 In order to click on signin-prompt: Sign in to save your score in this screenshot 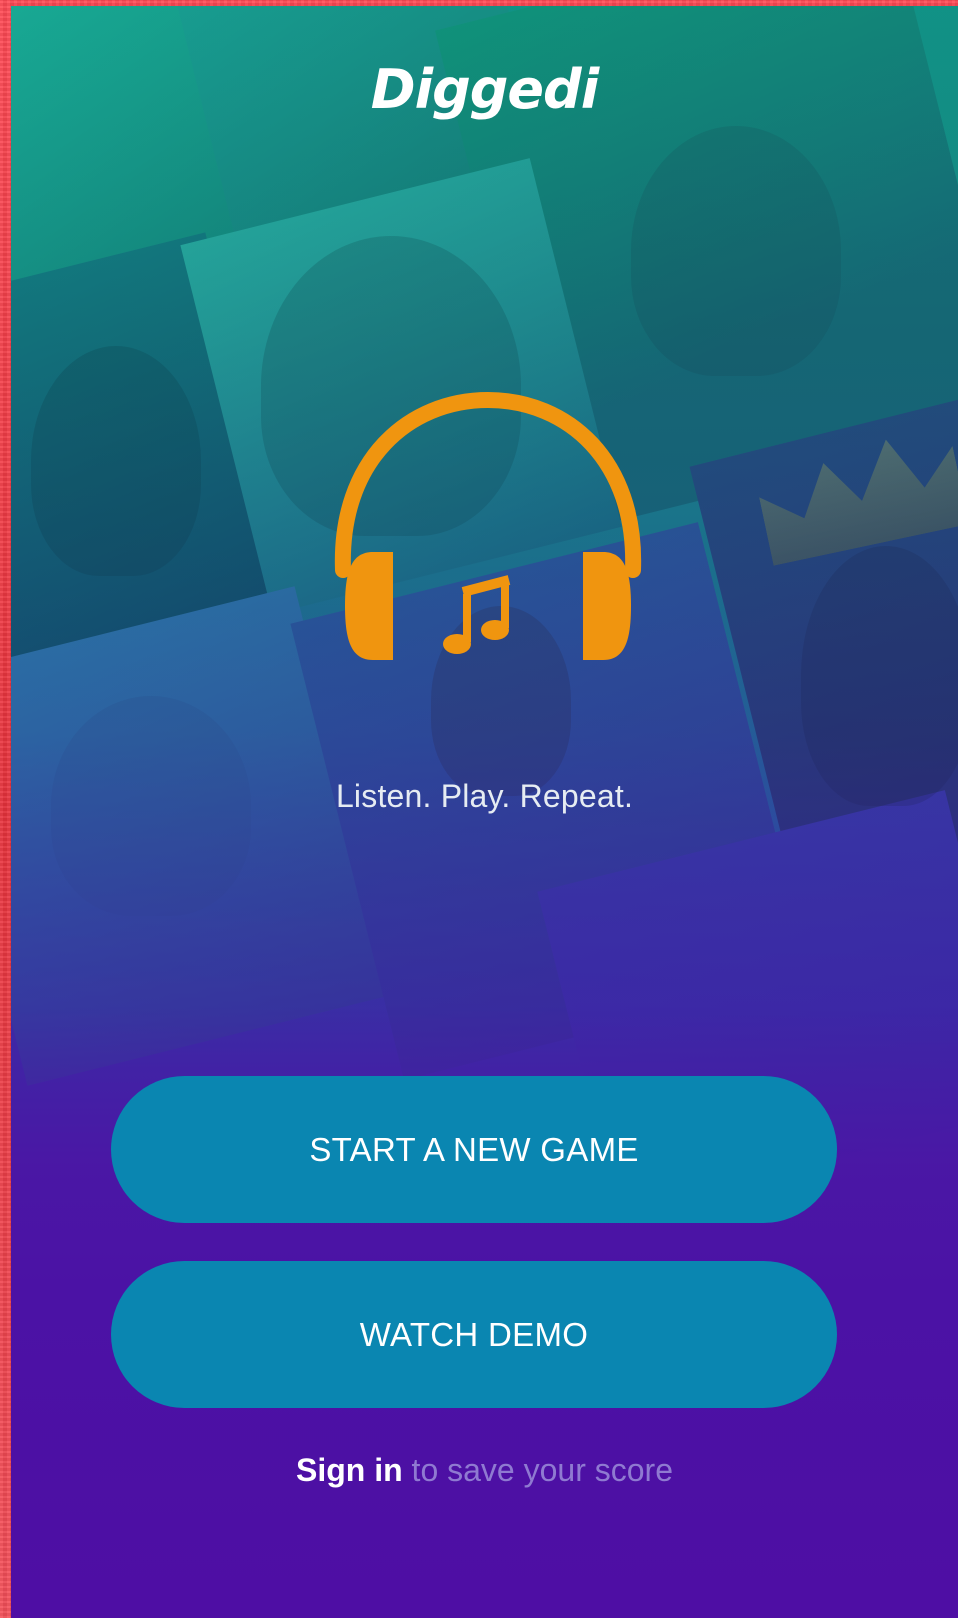, I will do `click(484, 1470)`.